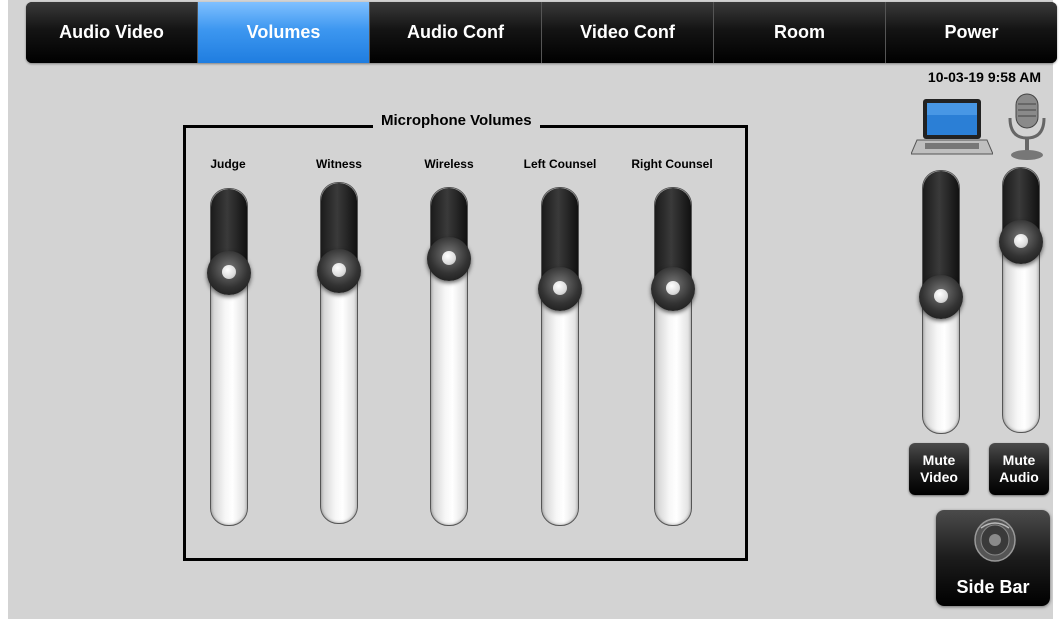  Describe the element at coordinates (971, 32) in the screenshot. I see `tab-power: Power` at that location.